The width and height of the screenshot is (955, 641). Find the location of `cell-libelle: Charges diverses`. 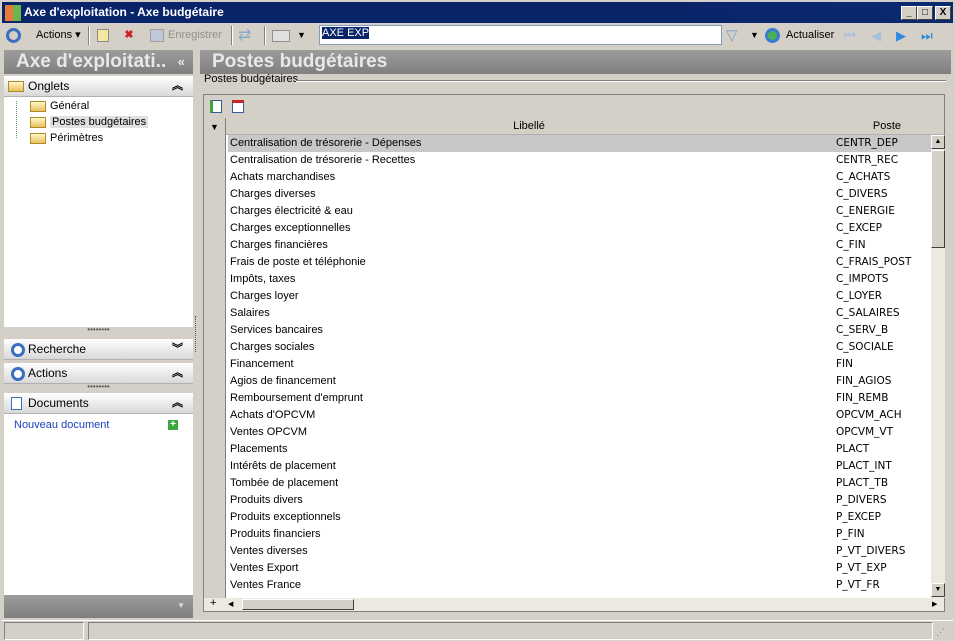

cell-libelle: Charges diverses is located at coordinates (273, 194).